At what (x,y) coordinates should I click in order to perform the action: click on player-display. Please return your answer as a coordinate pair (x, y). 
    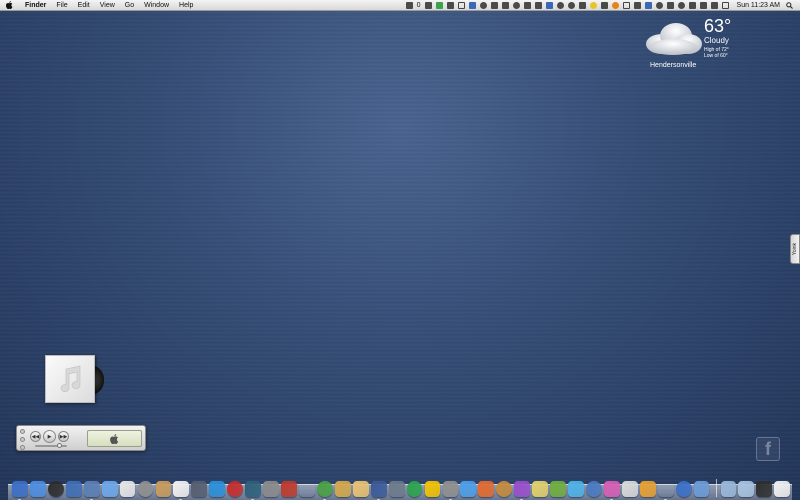
    Looking at the image, I should click on (114, 438).